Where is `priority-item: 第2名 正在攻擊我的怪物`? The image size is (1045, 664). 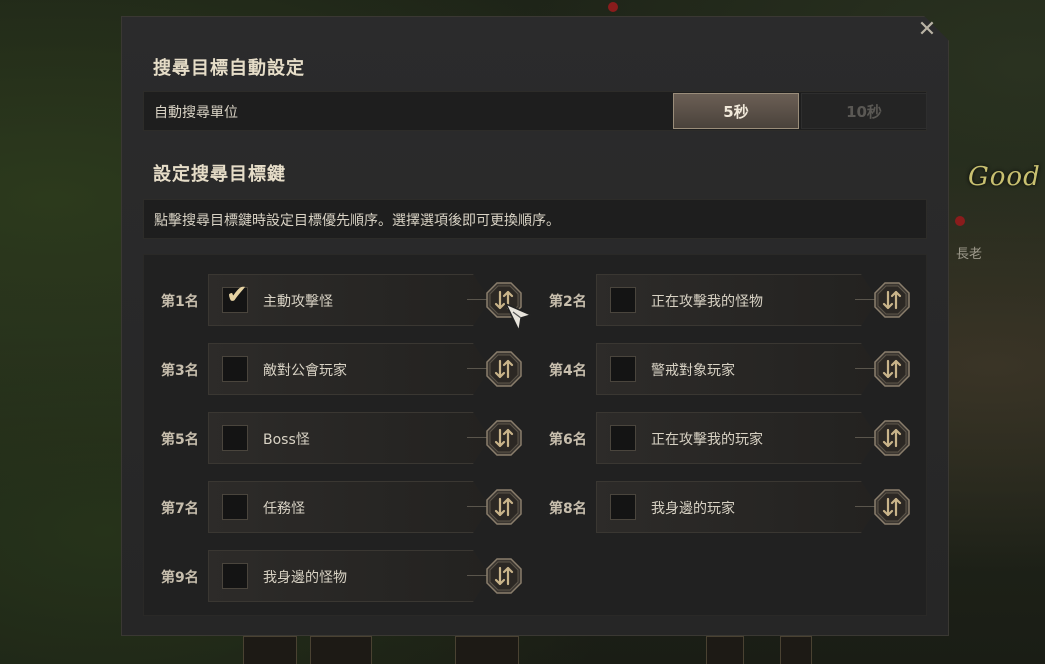 priority-item: 第2名 正在攻擊我的怪物 is located at coordinates (731, 300).